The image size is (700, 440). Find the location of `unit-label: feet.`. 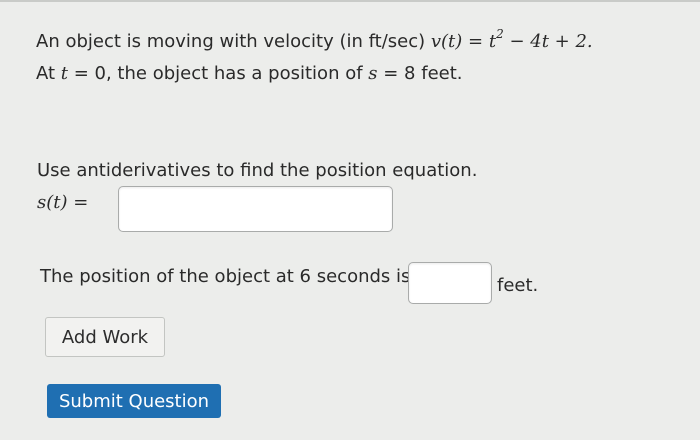

unit-label: feet. is located at coordinates (518, 285).